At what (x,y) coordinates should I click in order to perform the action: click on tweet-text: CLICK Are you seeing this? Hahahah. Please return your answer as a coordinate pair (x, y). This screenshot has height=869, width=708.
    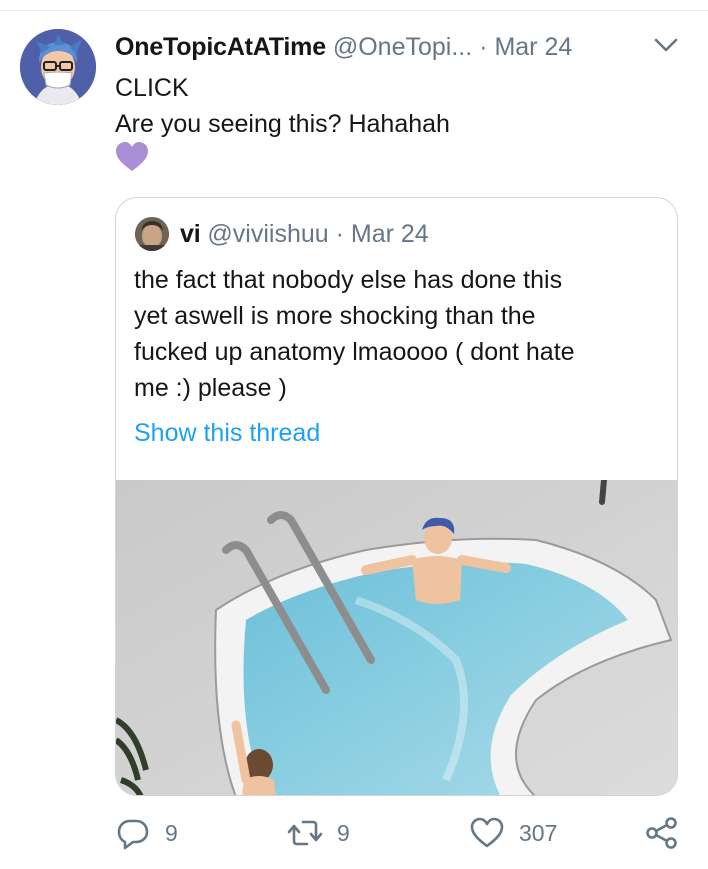
    Looking at the image, I should click on (395, 106).